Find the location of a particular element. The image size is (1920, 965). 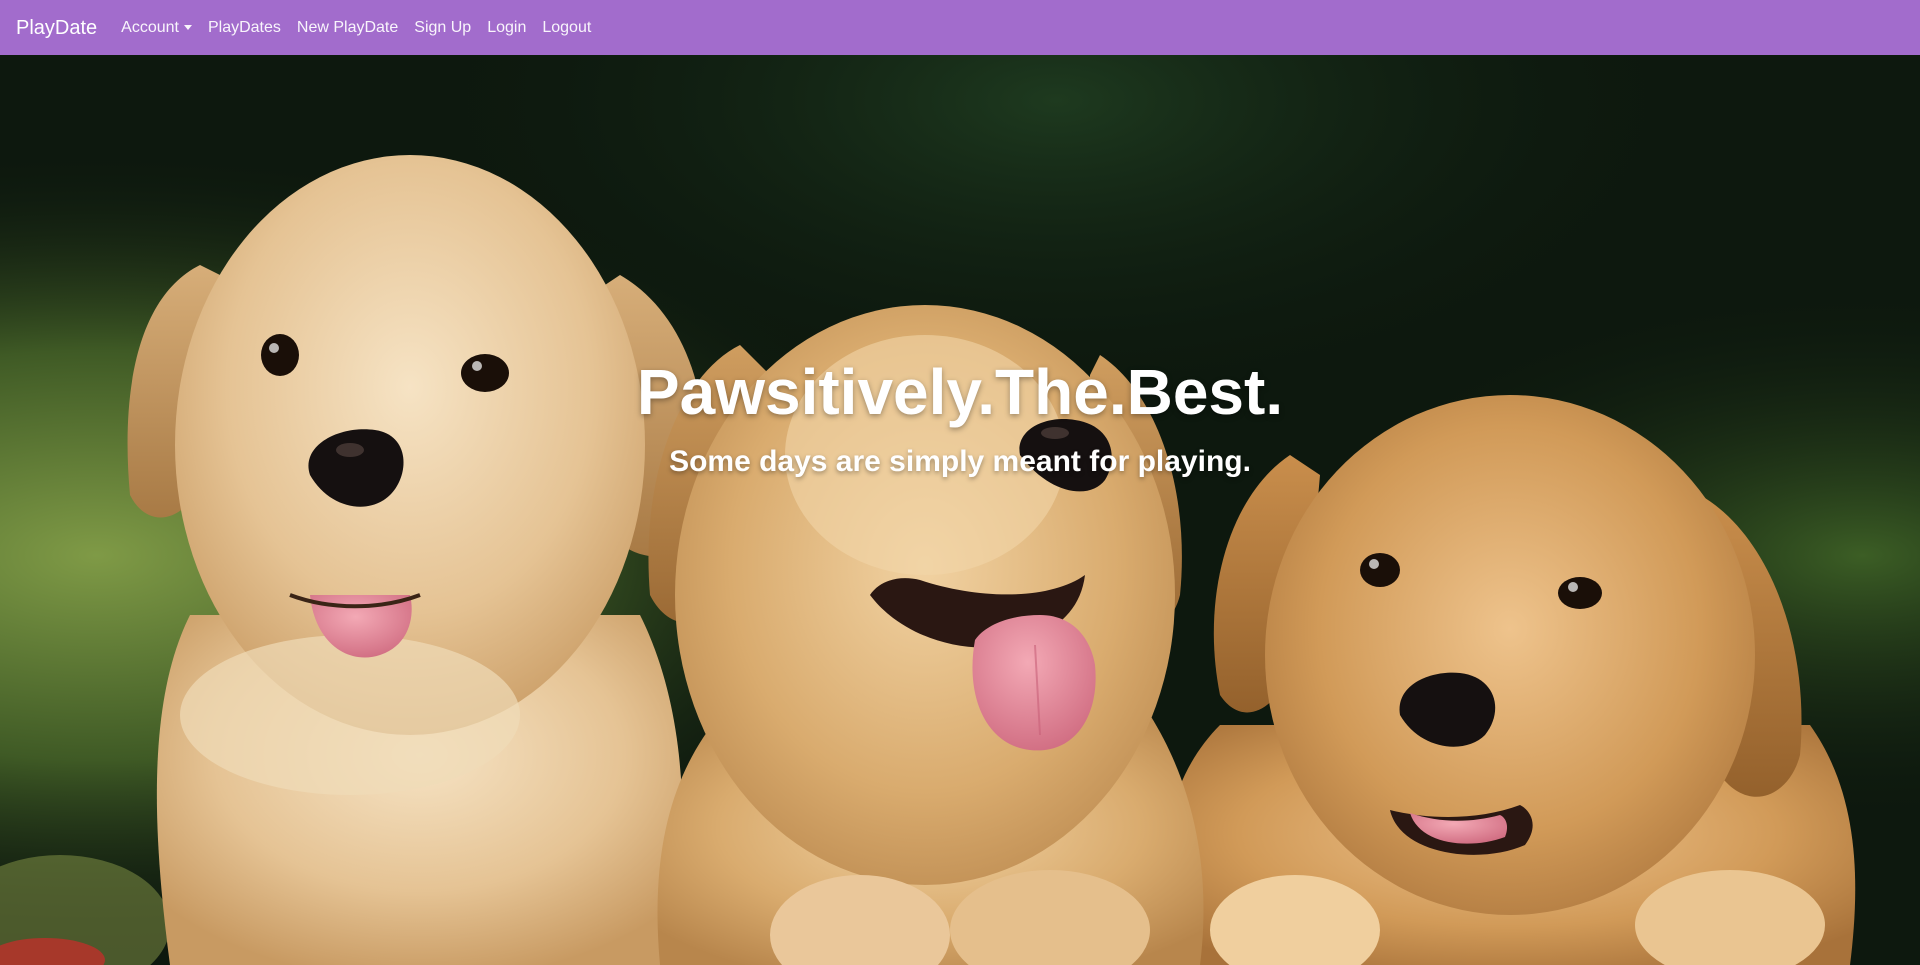

nav-login-link: Login is located at coordinates (506, 28).